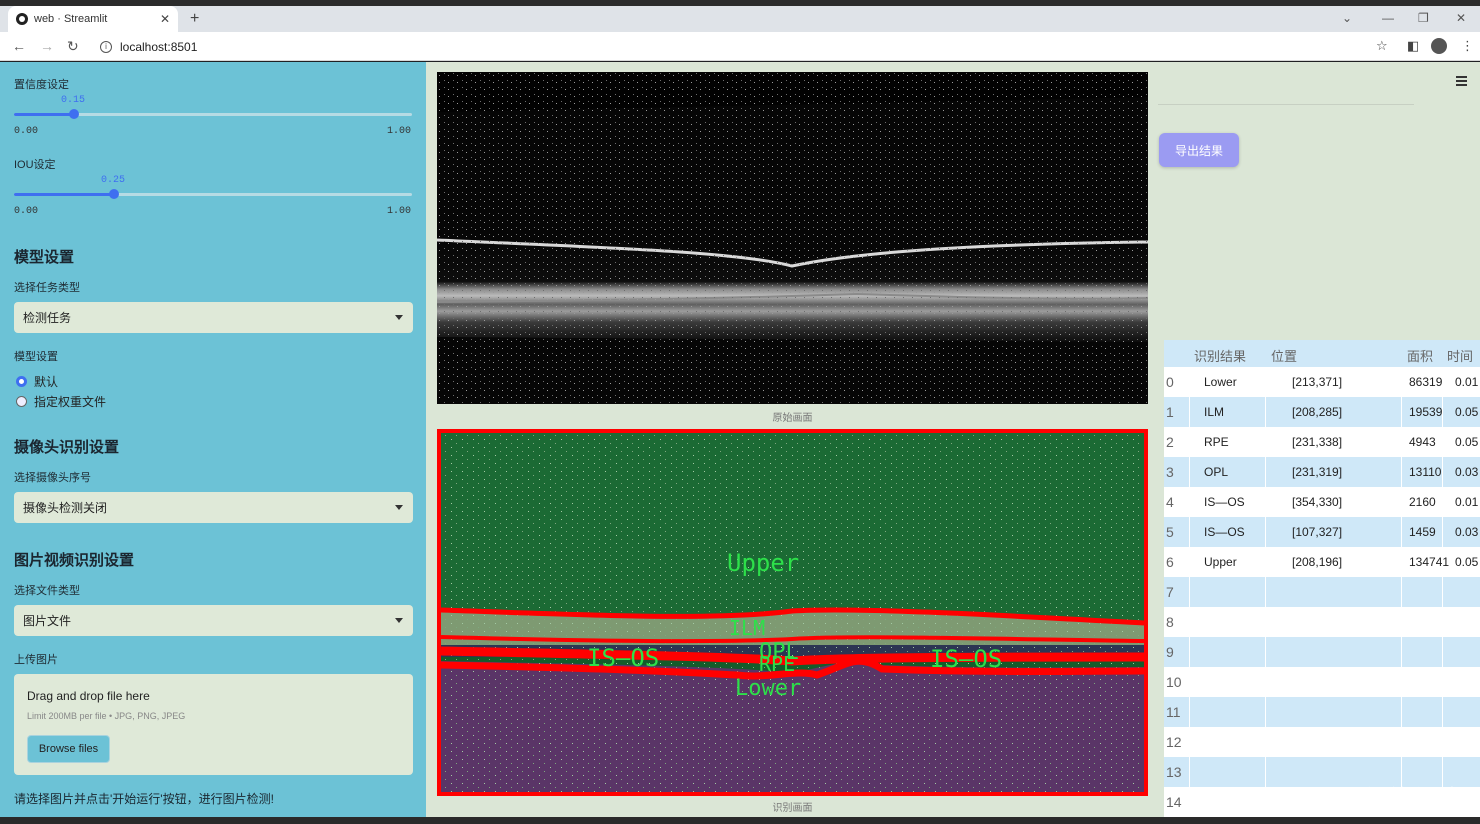 The width and height of the screenshot is (1480, 824). I want to click on sidebar-hint: 请选择图片并点击'开始运行'按钮，进行图片检测!, so click(144, 799).